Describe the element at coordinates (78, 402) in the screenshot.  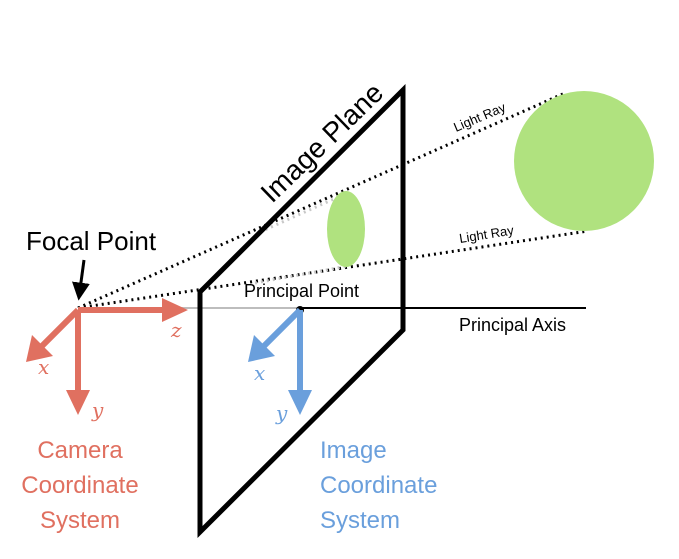
I see `camera-y-arrowhead` at that location.